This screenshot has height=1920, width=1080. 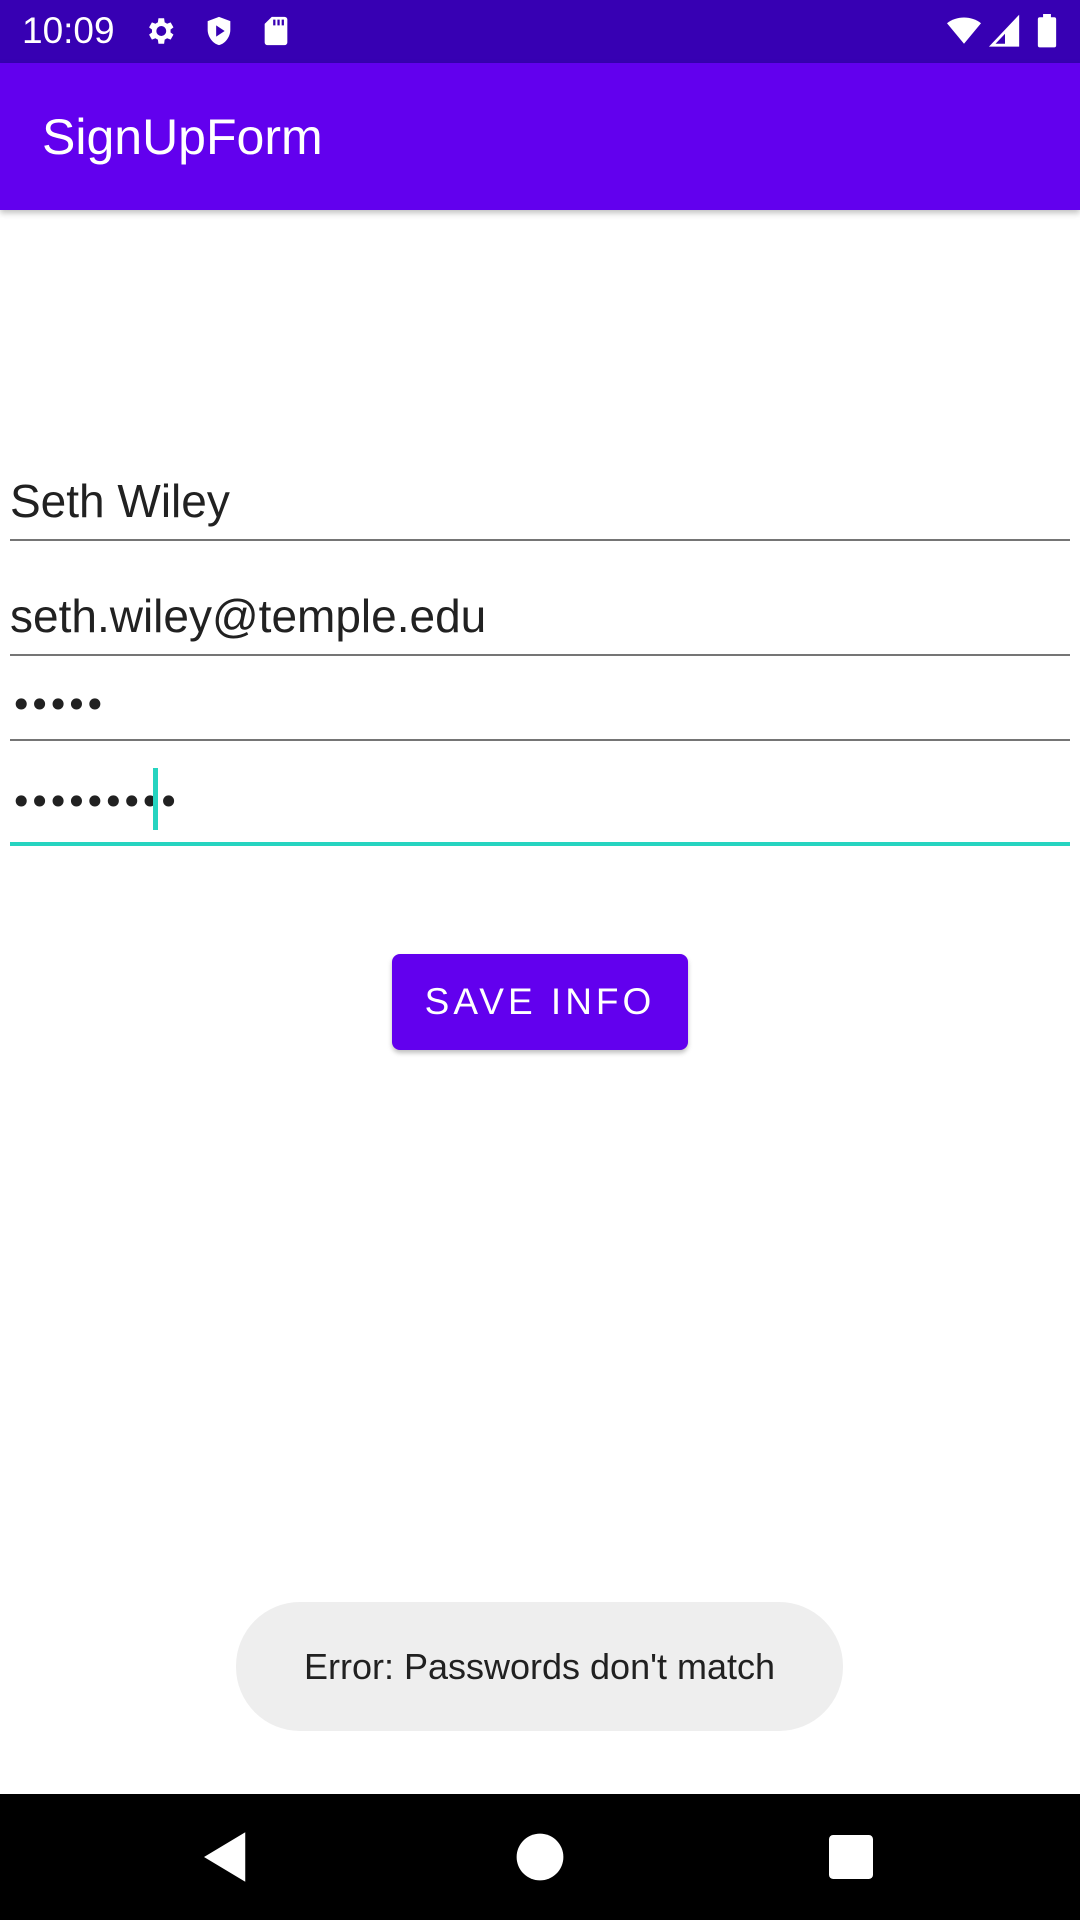 What do you see at coordinates (1005, 31) in the screenshot?
I see `cell-signal-icon` at bounding box center [1005, 31].